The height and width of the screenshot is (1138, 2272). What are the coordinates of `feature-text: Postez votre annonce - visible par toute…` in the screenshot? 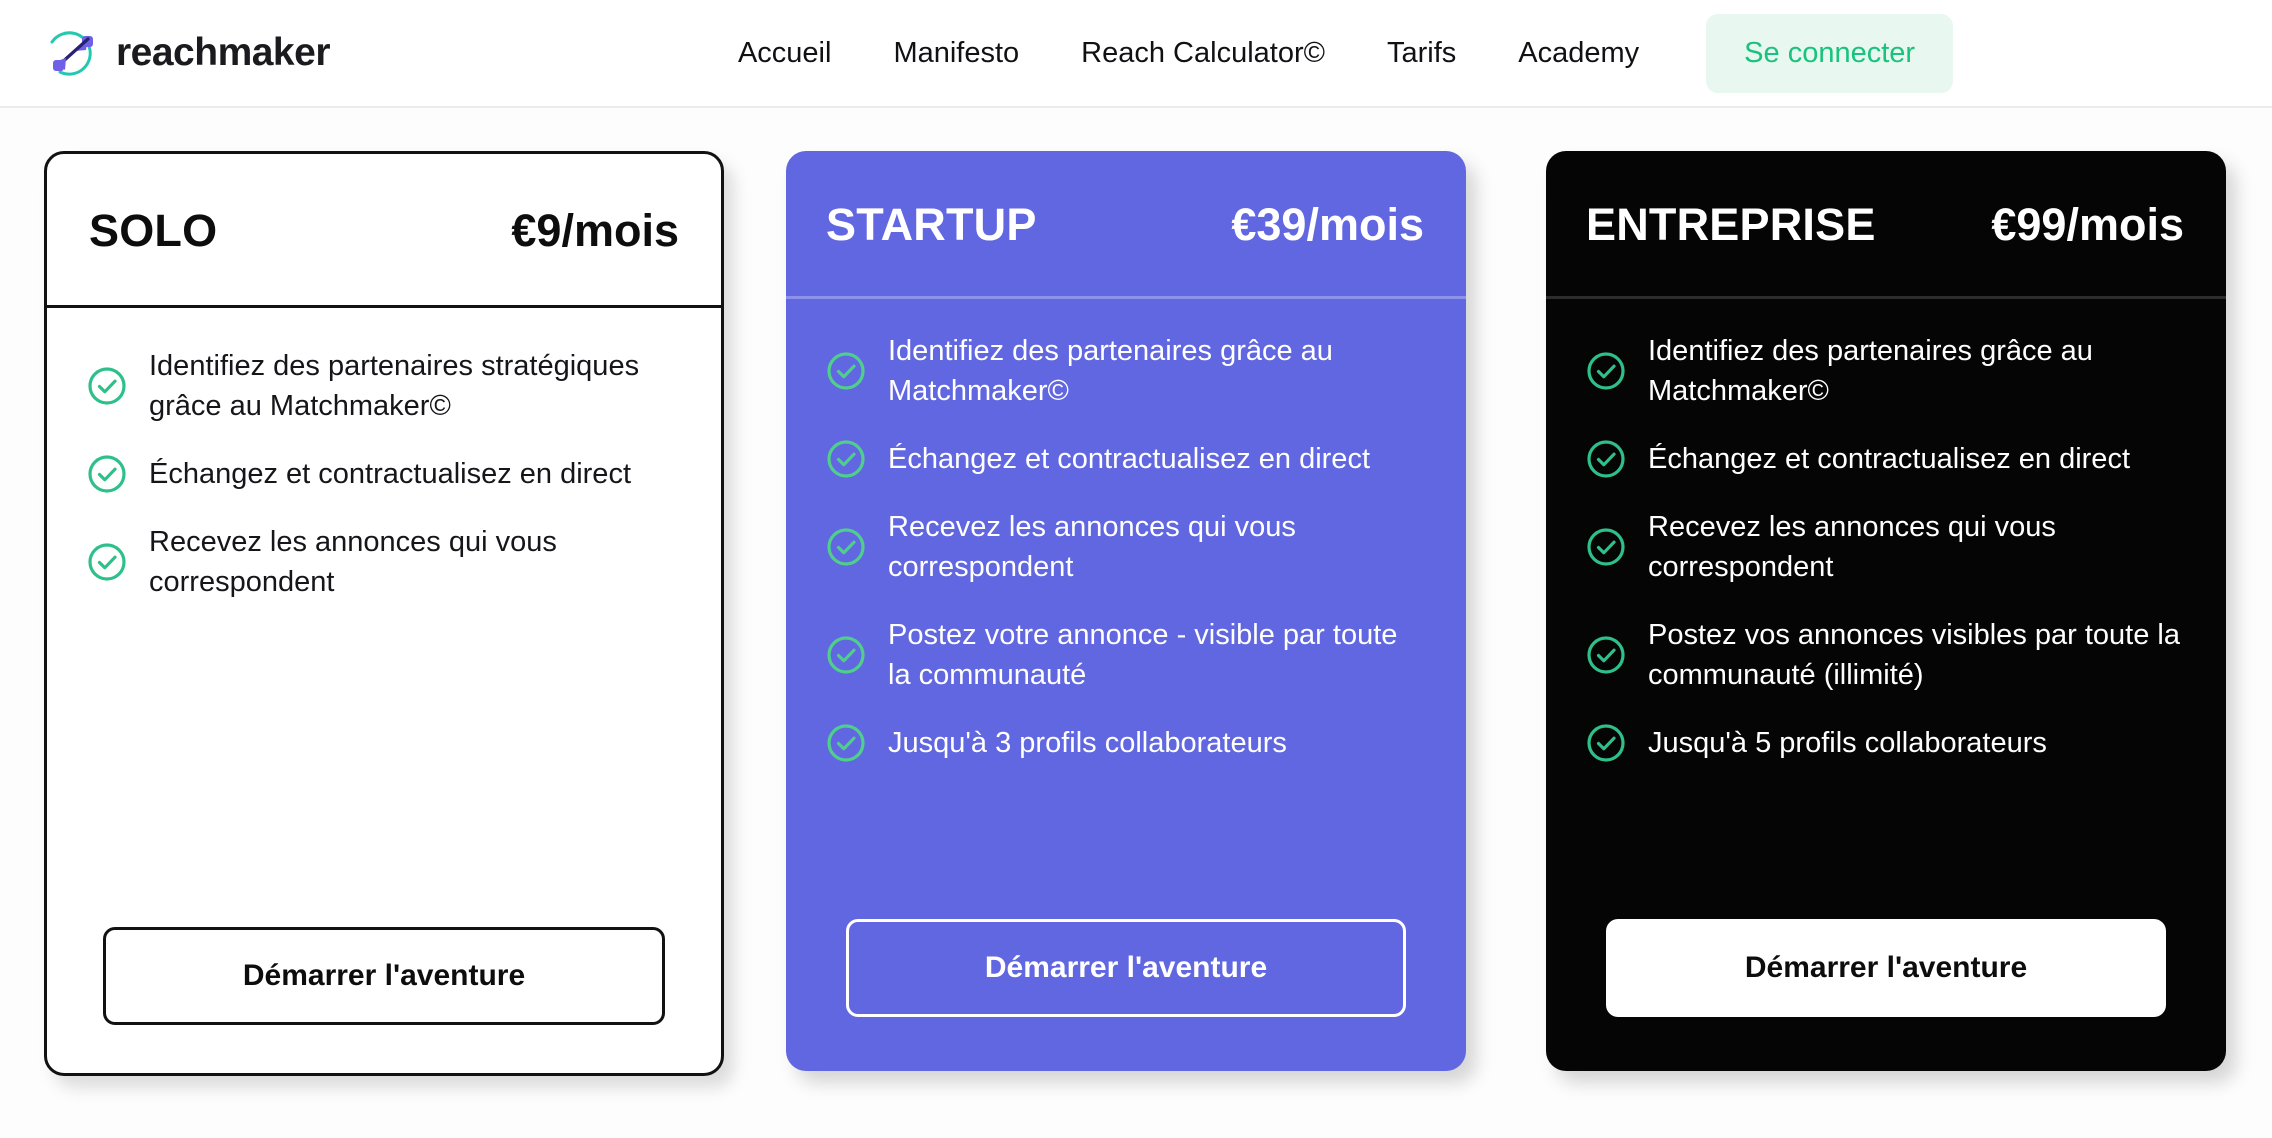 It's located at (1143, 655).